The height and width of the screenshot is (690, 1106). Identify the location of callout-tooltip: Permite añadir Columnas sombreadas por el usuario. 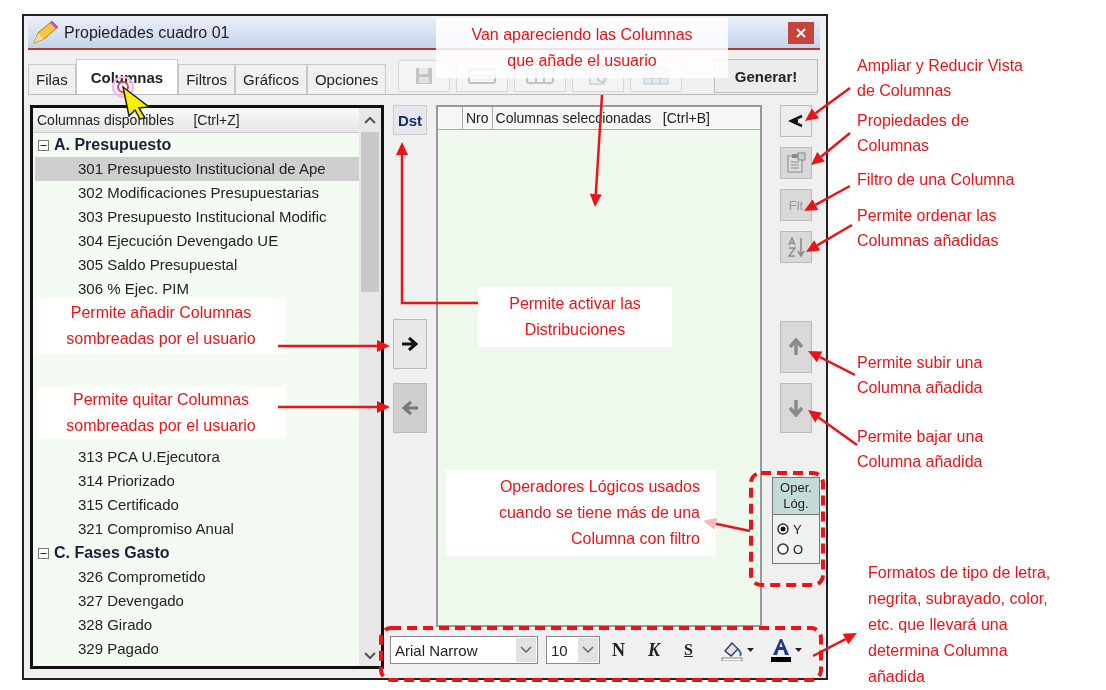
(161, 326).